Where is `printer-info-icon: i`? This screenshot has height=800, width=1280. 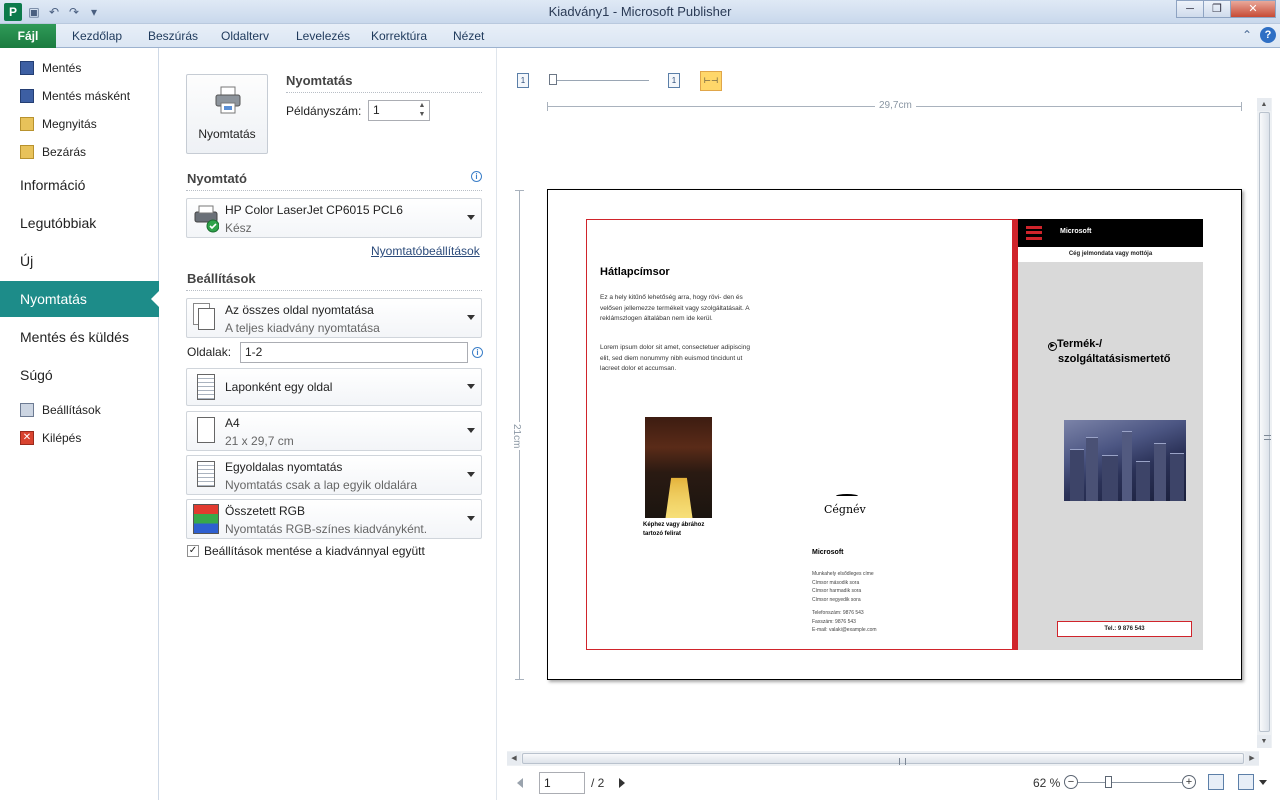 printer-info-icon: i is located at coordinates (476, 176).